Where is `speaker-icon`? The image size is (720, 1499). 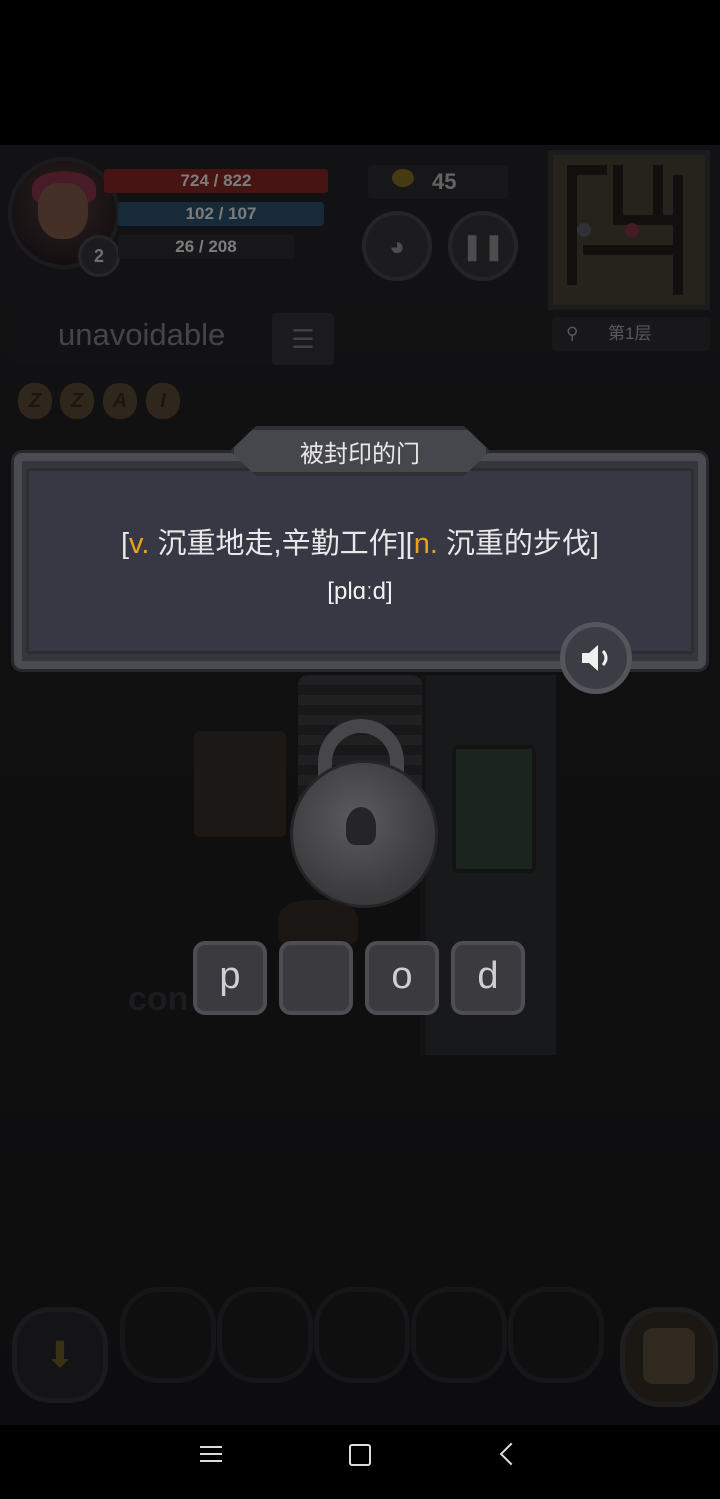
speaker-icon is located at coordinates (595, 658).